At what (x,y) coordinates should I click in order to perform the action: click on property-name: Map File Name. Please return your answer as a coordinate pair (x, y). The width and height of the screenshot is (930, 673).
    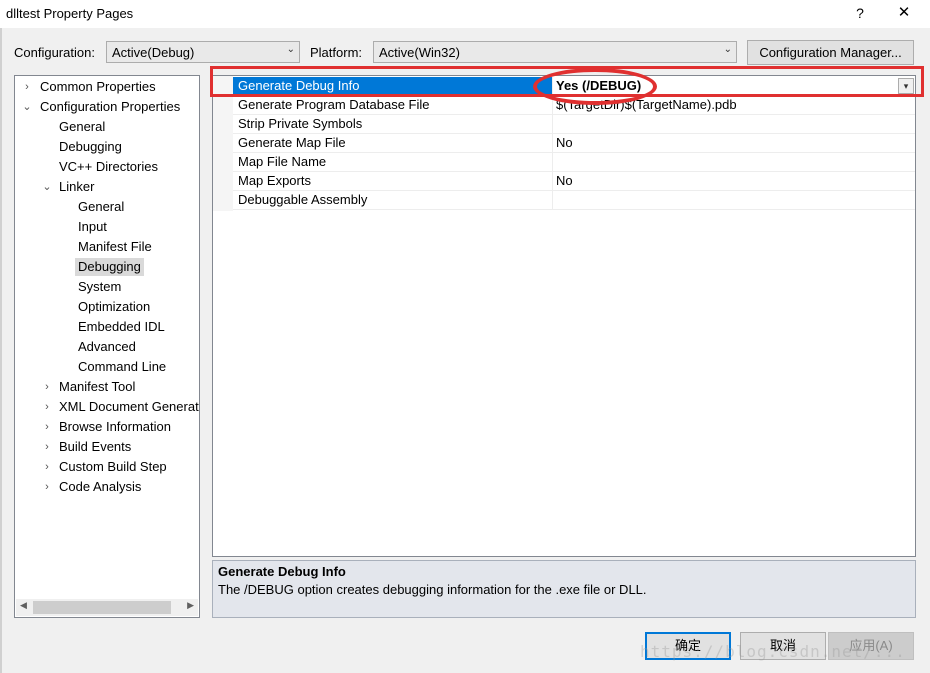
    Looking at the image, I should click on (393, 162).